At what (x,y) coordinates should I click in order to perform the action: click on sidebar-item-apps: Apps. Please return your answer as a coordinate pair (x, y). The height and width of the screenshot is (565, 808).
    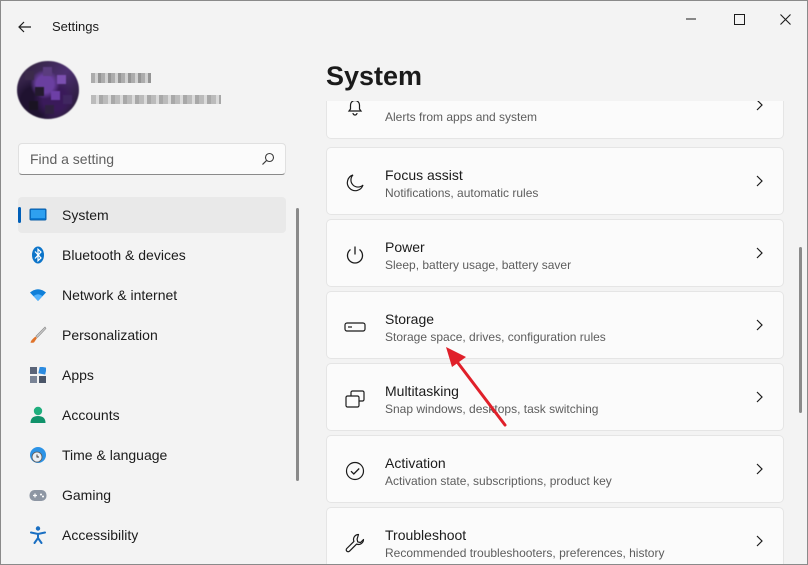
    Looking at the image, I should click on (152, 375).